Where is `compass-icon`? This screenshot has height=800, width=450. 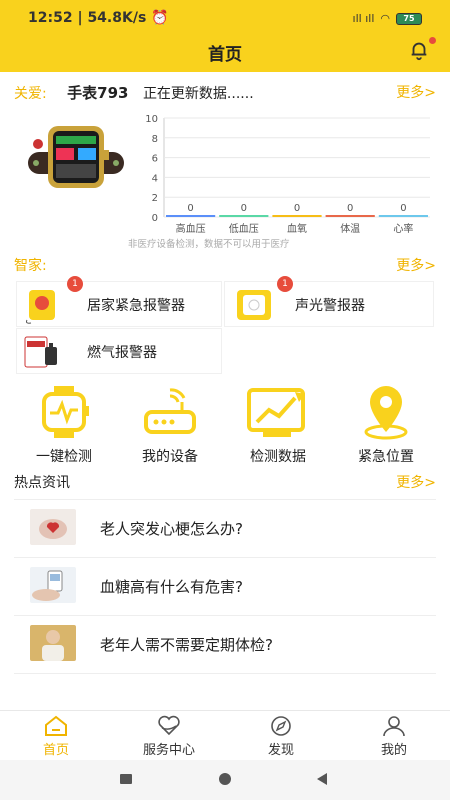 compass-icon is located at coordinates (281, 726).